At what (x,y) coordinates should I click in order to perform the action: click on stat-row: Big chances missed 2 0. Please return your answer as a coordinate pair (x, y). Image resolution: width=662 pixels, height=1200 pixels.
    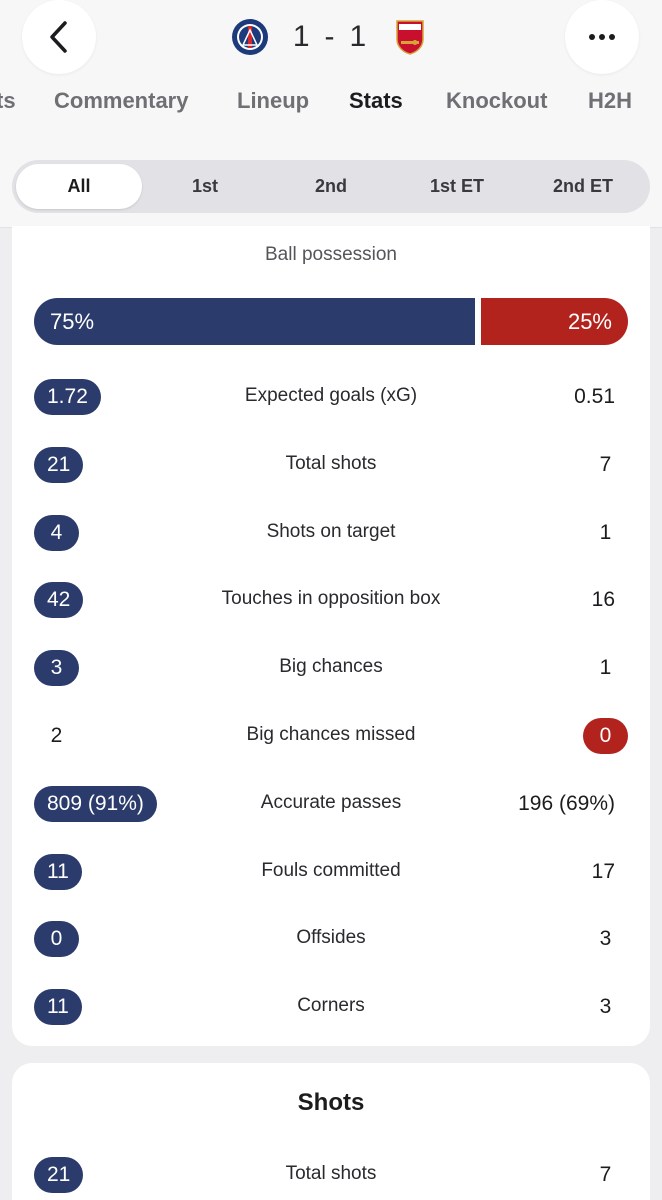
    Looking at the image, I should click on (331, 736).